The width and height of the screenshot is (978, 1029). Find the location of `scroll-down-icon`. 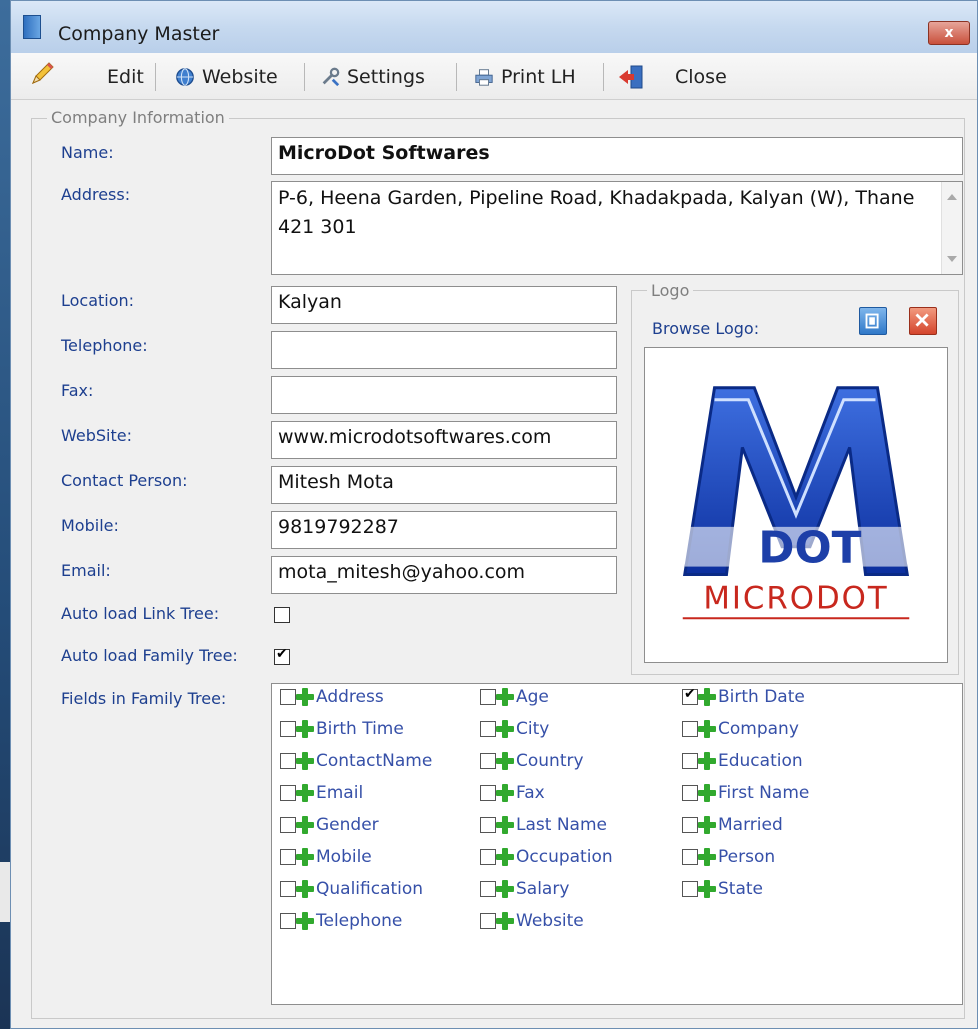

scroll-down-icon is located at coordinates (952, 259).